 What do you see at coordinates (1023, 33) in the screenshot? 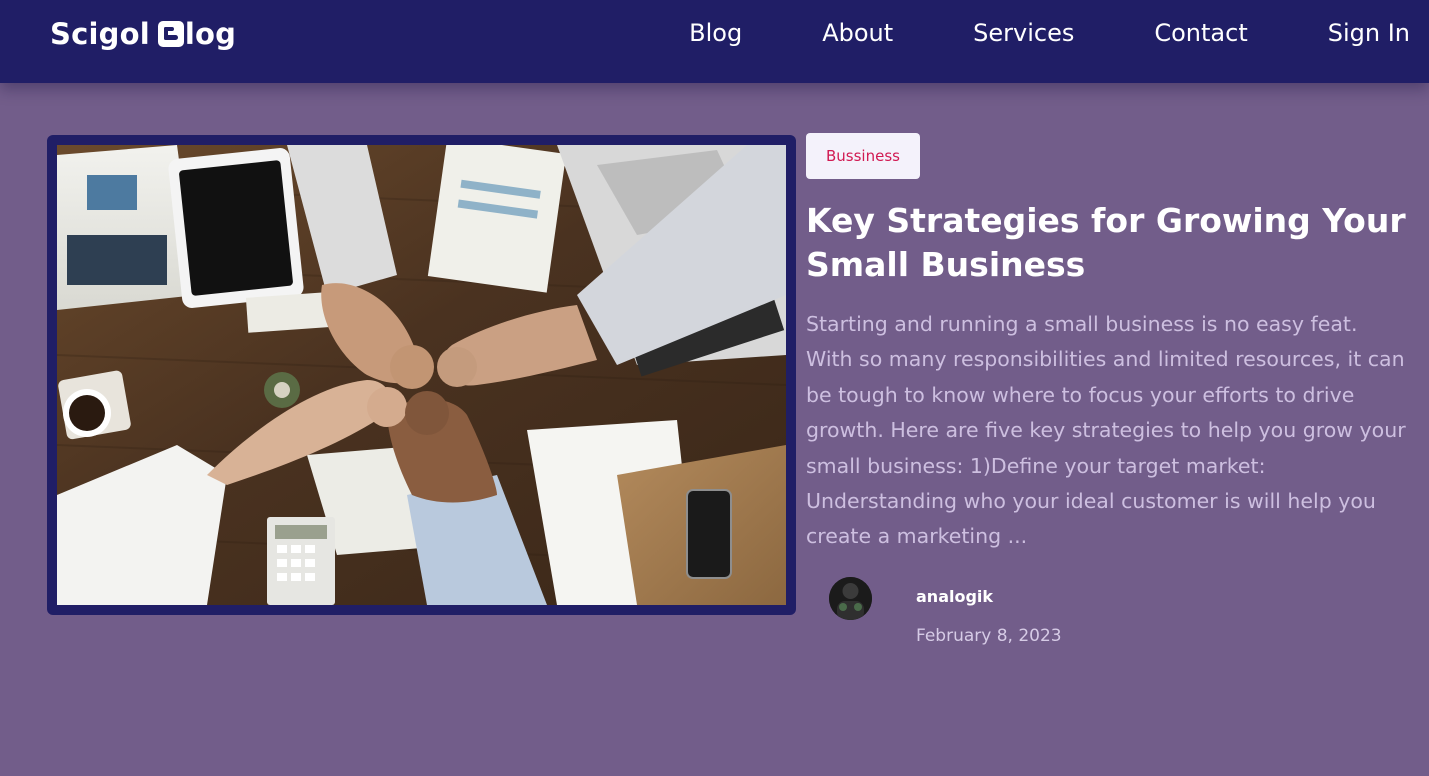
I see `nav-link-services: Services` at bounding box center [1023, 33].